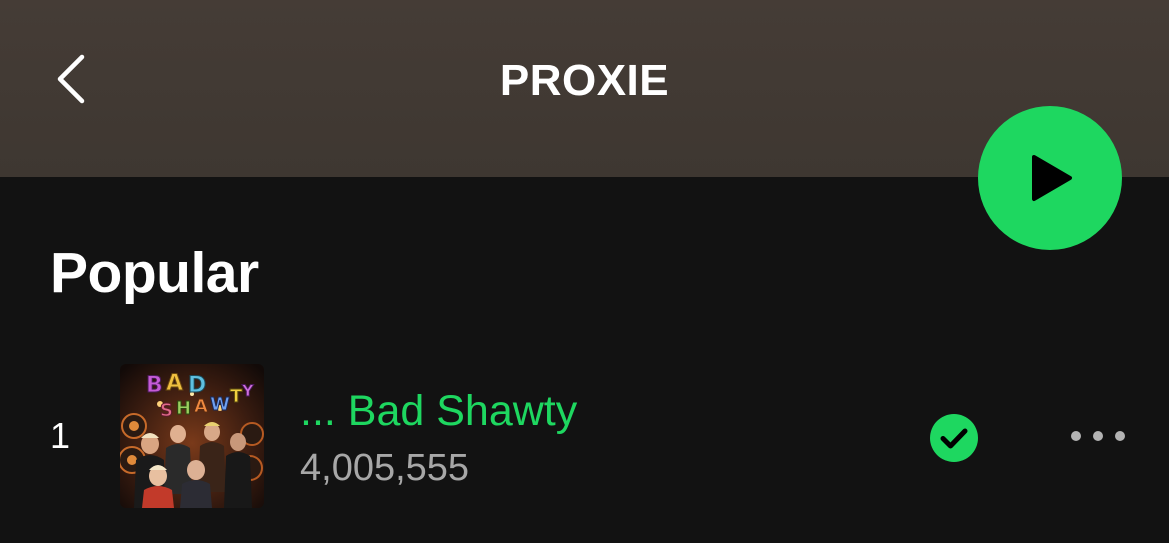 The height and width of the screenshot is (543, 1169). What do you see at coordinates (584, 80) in the screenshot?
I see `page-title: PROXIE` at bounding box center [584, 80].